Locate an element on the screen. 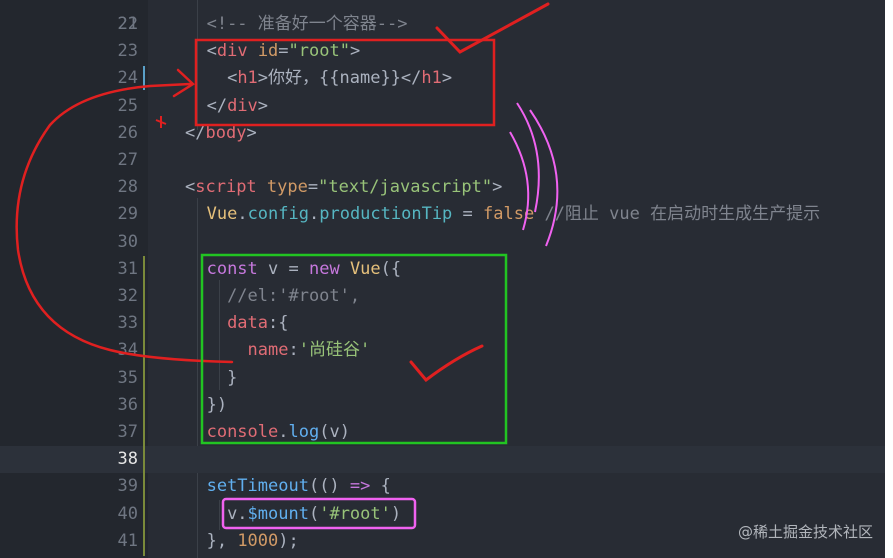  code-token: setTimeout is located at coordinates (257, 486).